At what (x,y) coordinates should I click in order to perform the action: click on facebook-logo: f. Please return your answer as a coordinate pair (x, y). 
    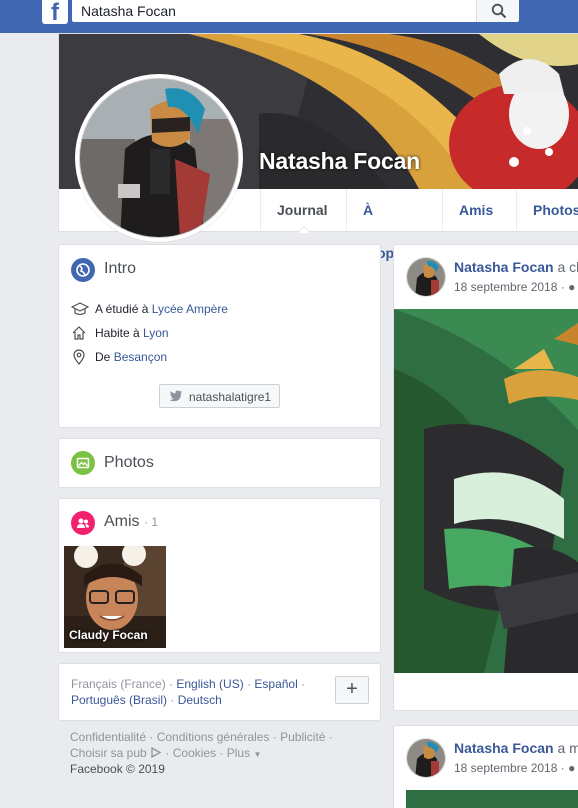
    Looking at the image, I should click on (55, 12).